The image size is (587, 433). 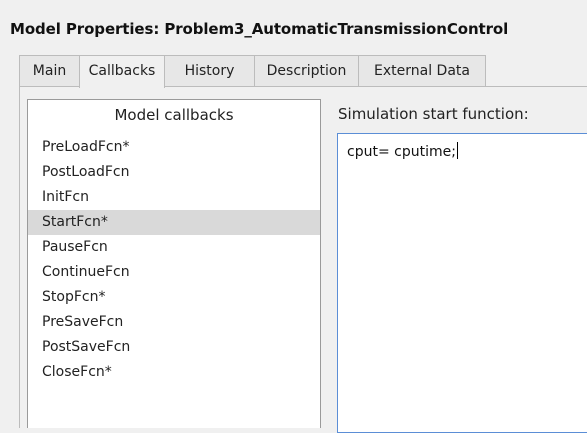 I want to click on function-code-text: cput= cputime;, so click(x=402, y=152).